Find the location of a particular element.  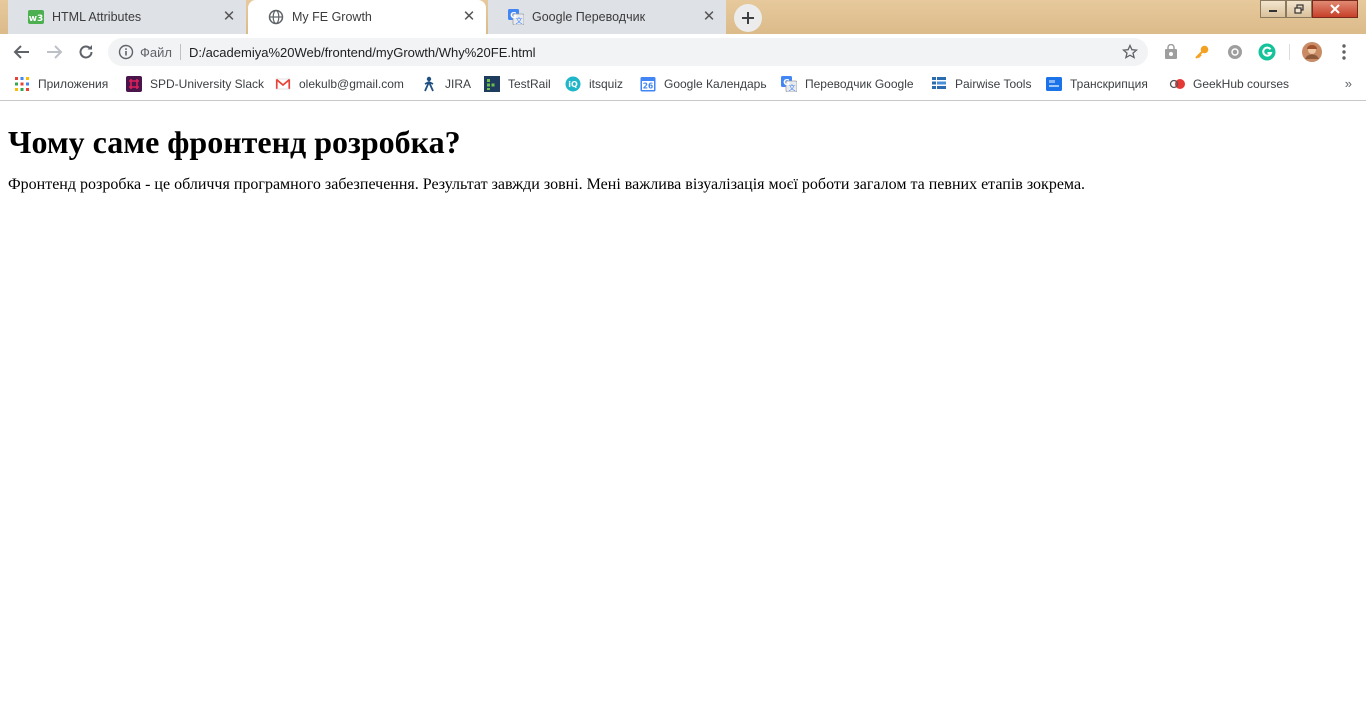

bookmark-gmail: olekulb@gmail.com is located at coordinates (339, 84).